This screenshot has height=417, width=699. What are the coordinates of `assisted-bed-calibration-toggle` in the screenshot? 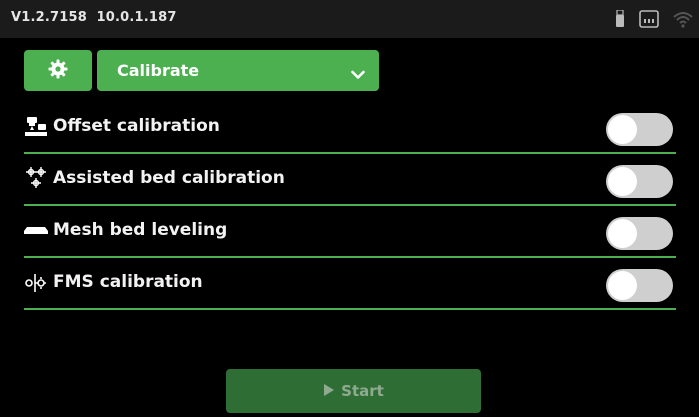 It's located at (639, 181).